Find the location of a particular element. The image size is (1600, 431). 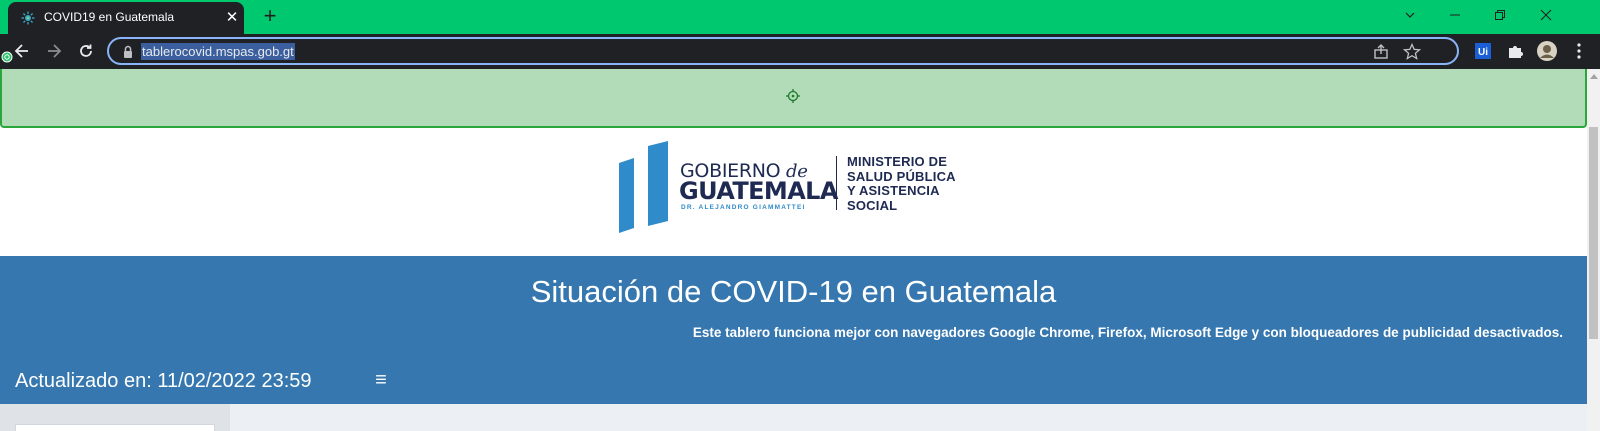

ui-extension-icon: Ui is located at coordinates (1483, 51).